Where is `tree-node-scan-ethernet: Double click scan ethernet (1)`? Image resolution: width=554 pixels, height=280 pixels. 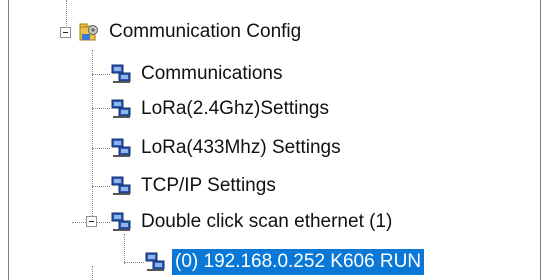
tree-node-scan-ethernet: Double click scan ethernet (1) is located at coordinates (252, 222).